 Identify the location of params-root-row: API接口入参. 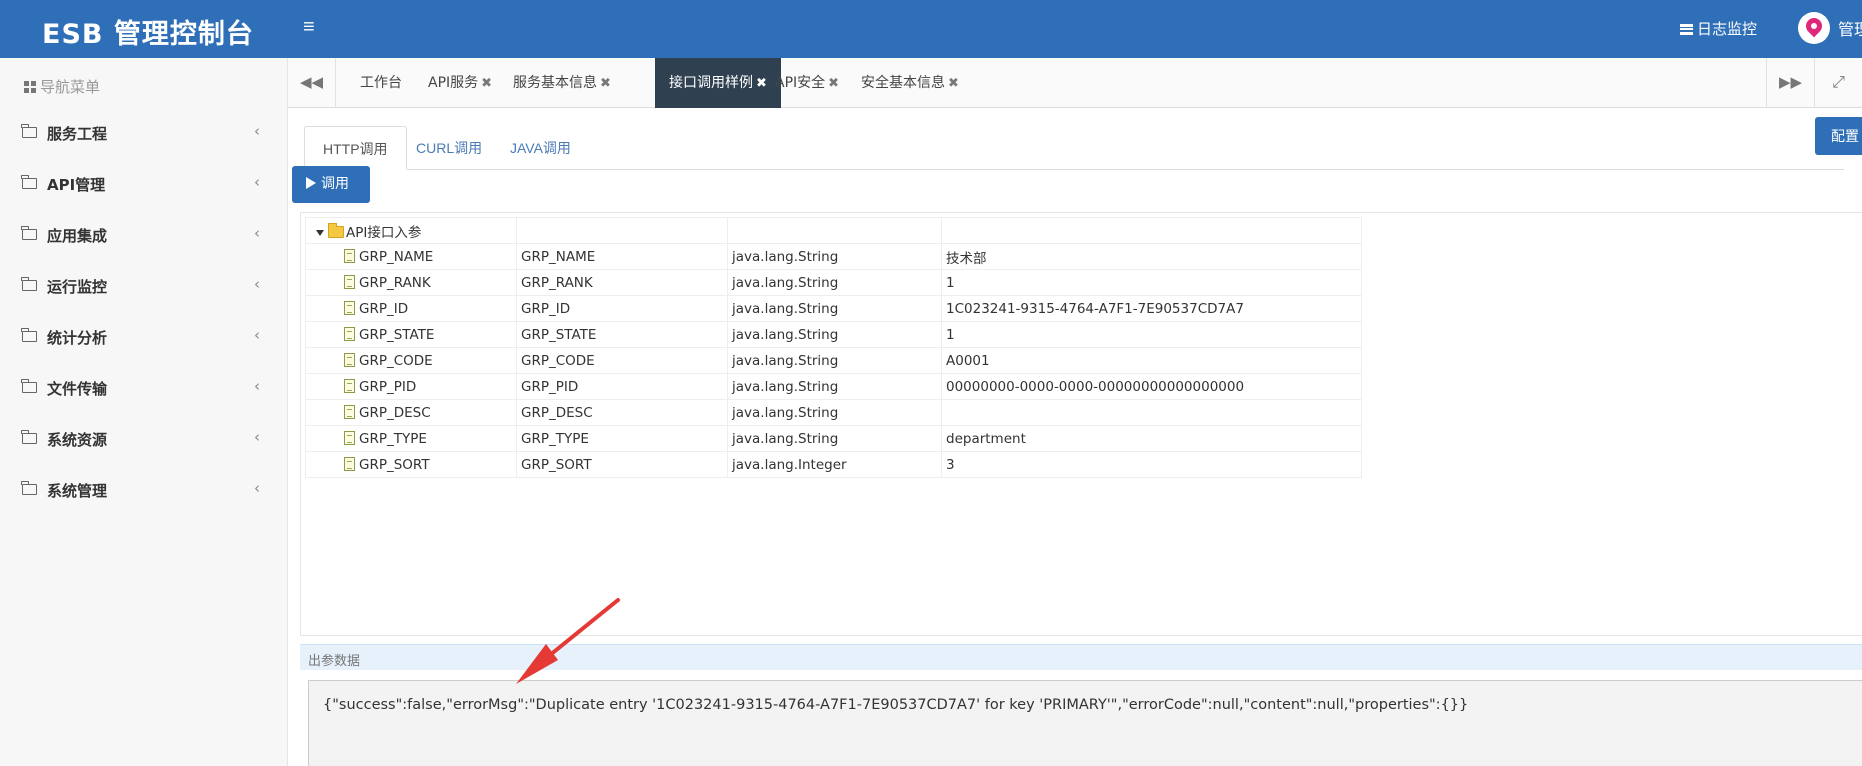
(833, 230).